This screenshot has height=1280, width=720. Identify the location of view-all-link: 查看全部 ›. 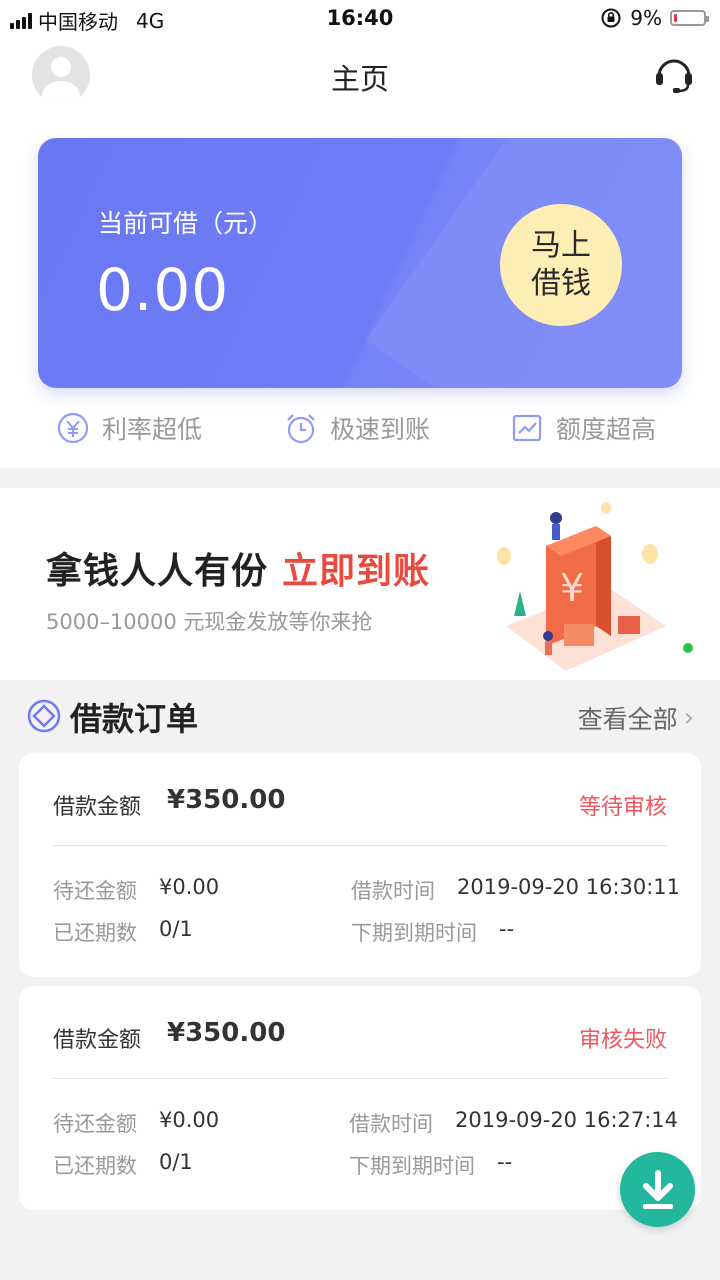
(636, 718).